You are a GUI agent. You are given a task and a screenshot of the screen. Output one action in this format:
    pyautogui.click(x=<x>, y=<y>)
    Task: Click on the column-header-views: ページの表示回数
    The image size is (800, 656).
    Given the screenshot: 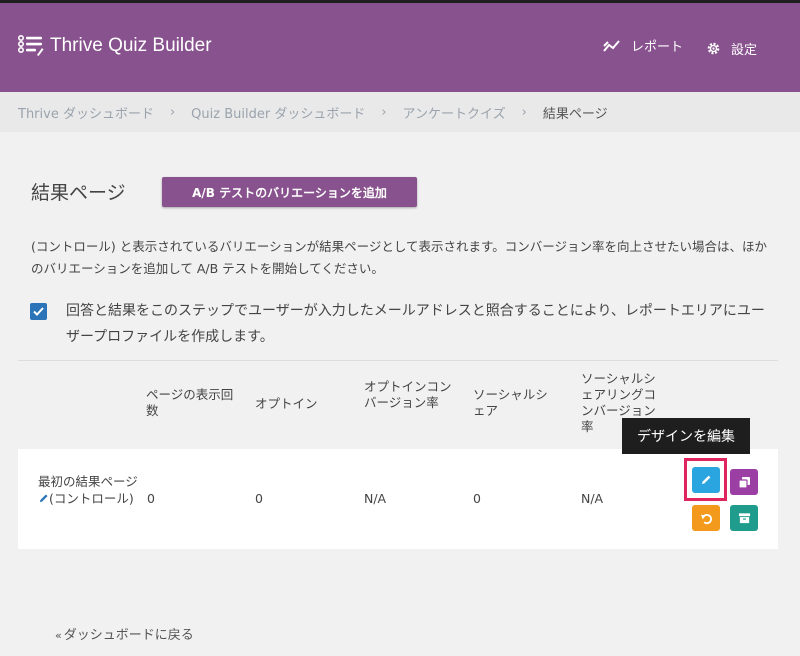 What is the action you would take?
    pyautogui.click(x=190, y=402)
    